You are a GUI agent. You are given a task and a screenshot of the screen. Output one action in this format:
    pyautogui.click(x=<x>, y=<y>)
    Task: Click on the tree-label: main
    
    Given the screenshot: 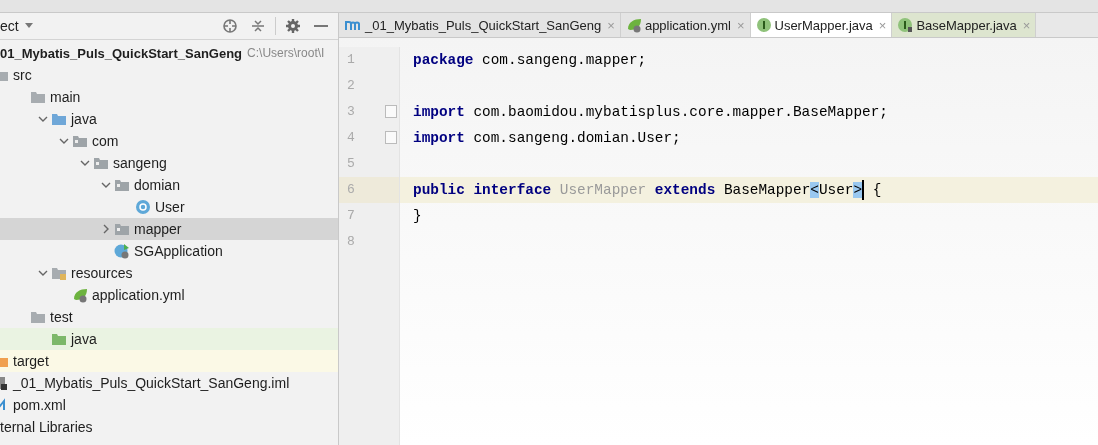 What is the action you would take?
    pyautogui.click(x=65, y=97)
    